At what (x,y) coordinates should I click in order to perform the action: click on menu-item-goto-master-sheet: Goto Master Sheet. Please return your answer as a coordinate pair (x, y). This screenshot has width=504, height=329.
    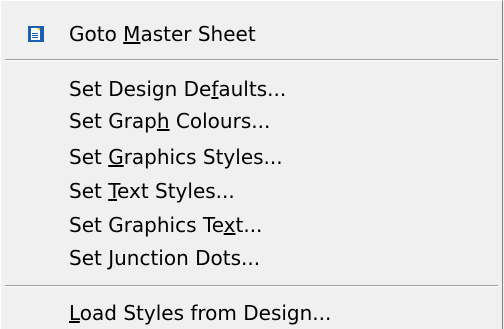
    Looking at the image, I should click on (251, 34).